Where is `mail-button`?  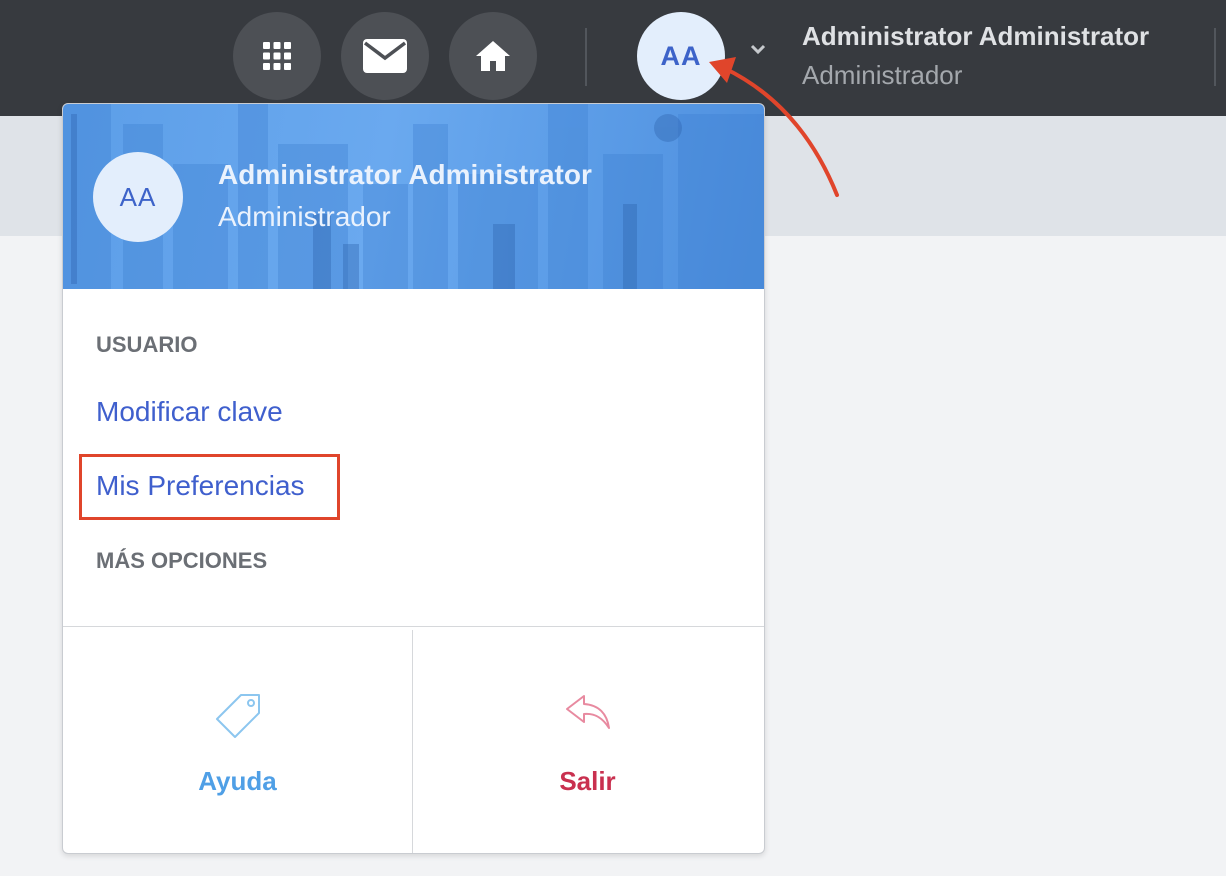
mail-button is located at coordinates (385, 56).